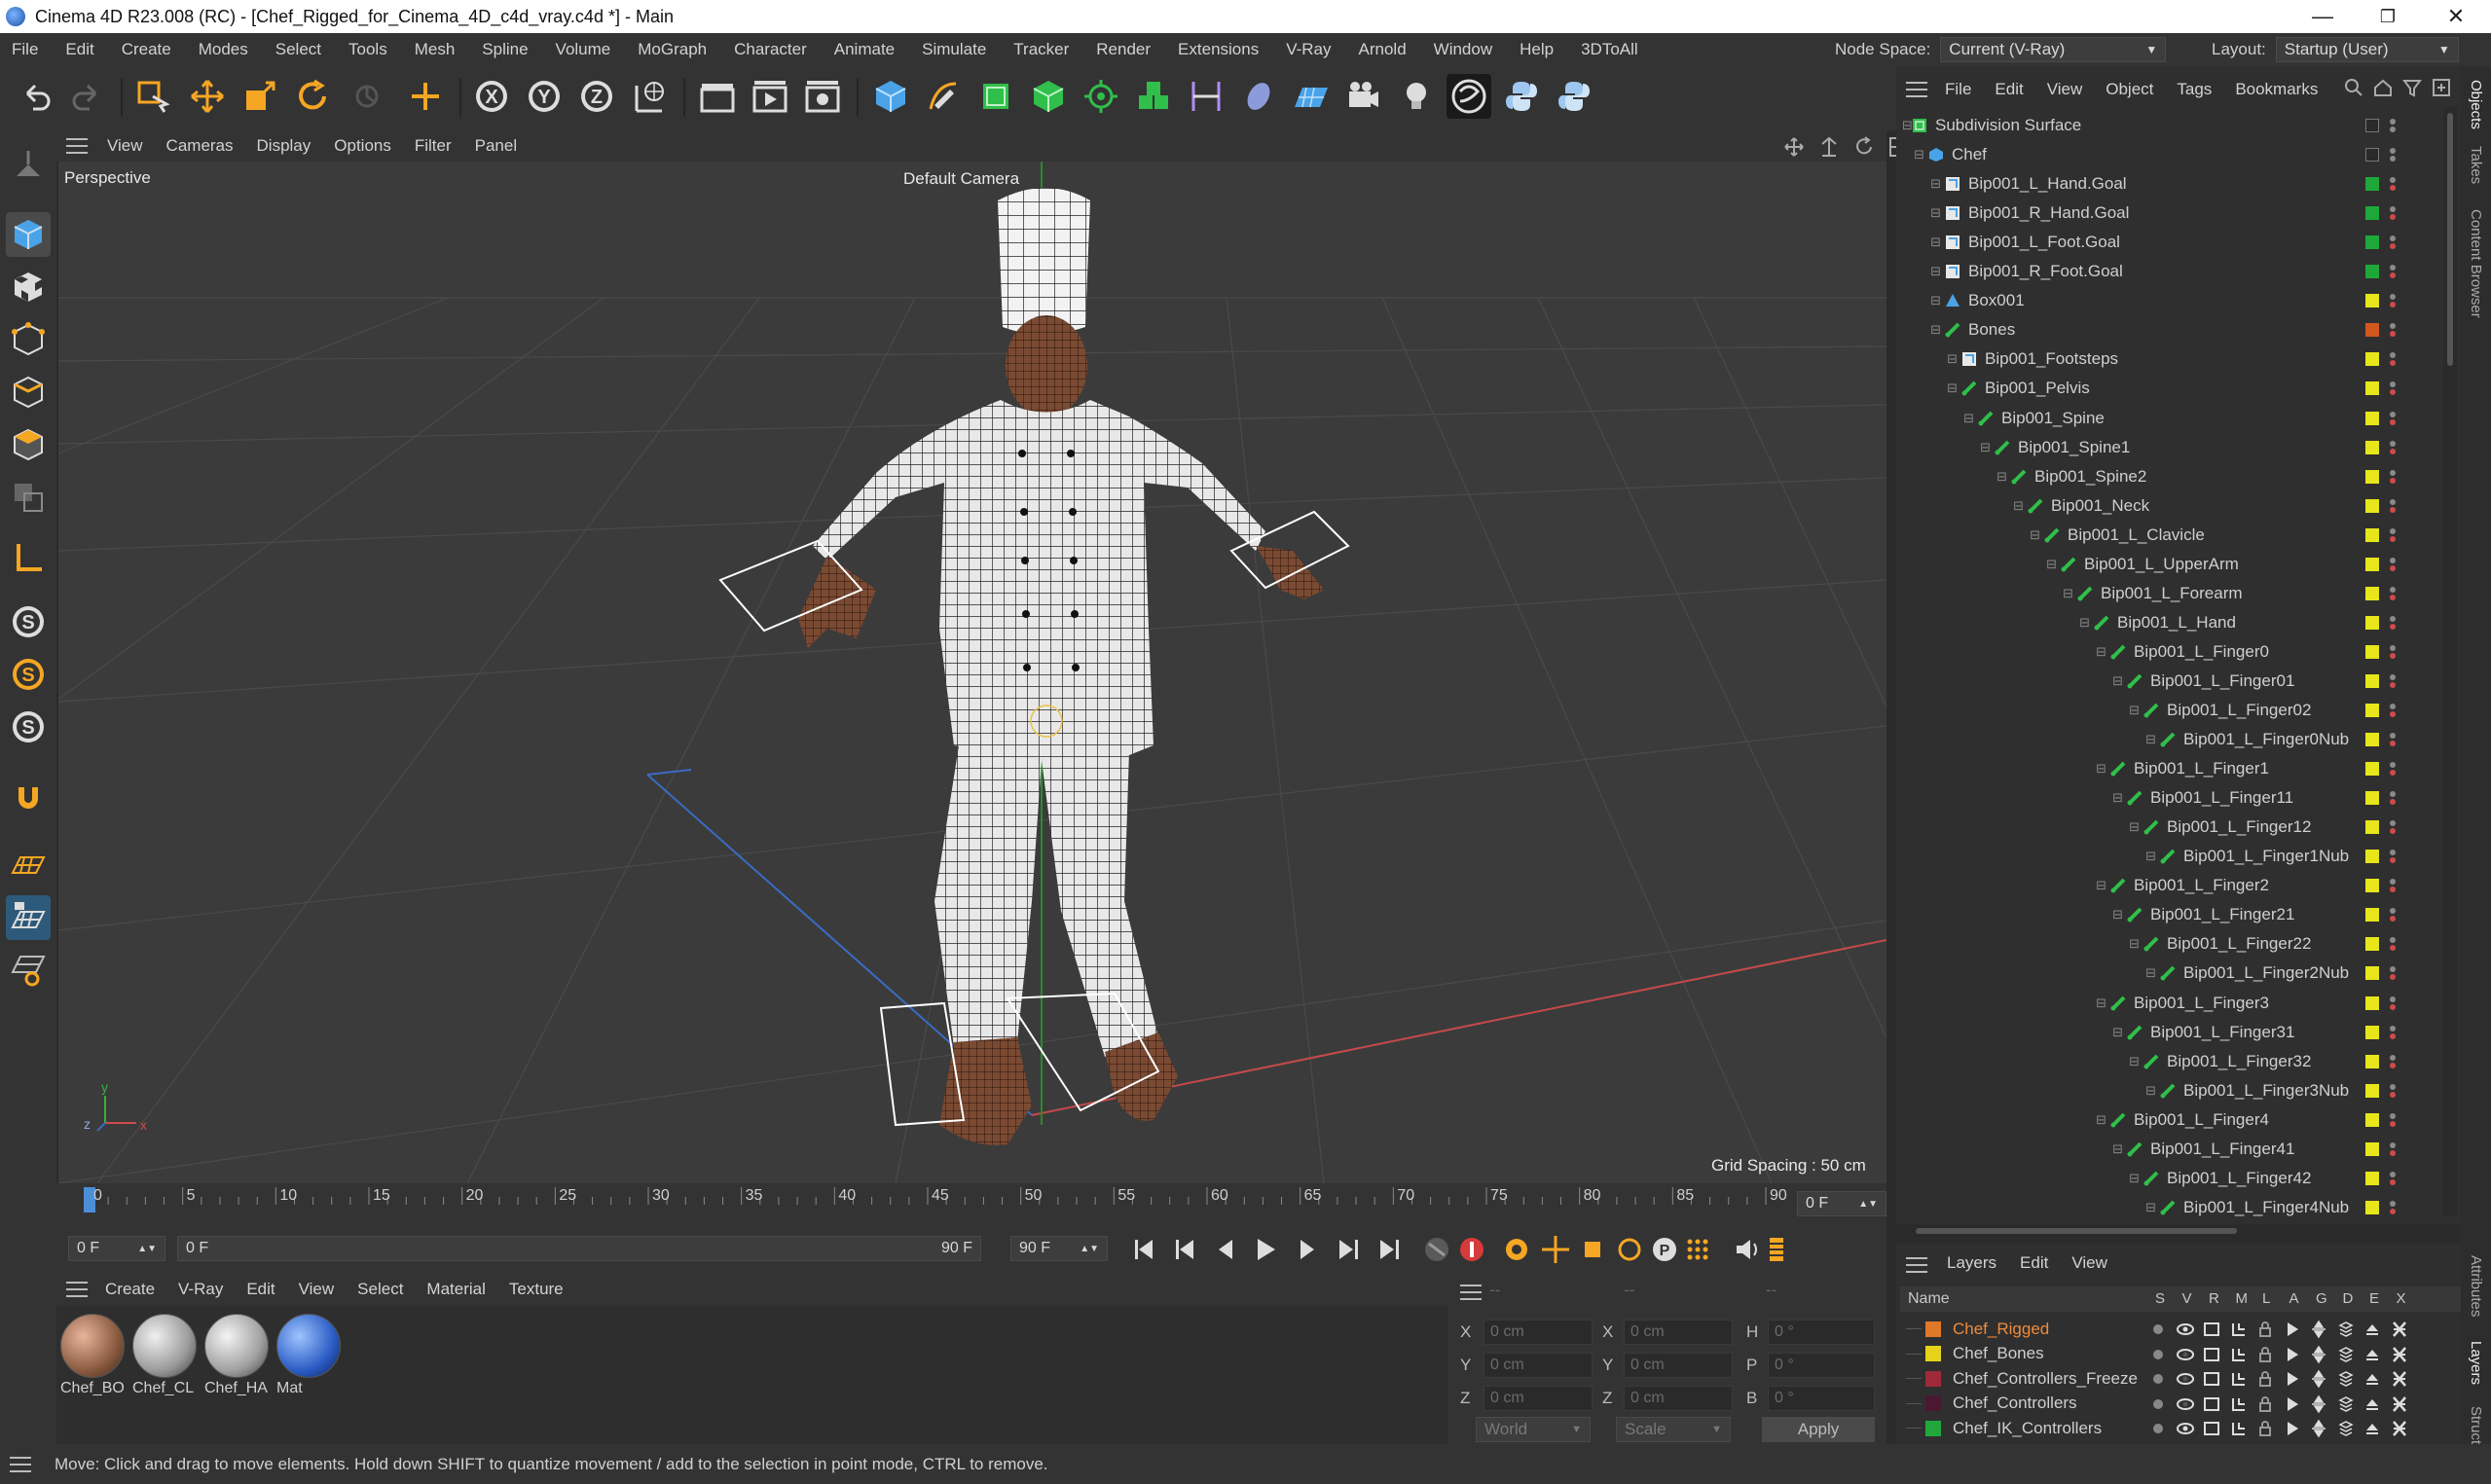 Image resolution: width=2491 pixels, height=1484 pixels. Describe the element at coordinates (2346, 1429) in the screenshot. I see `deformers-icon` at that location.